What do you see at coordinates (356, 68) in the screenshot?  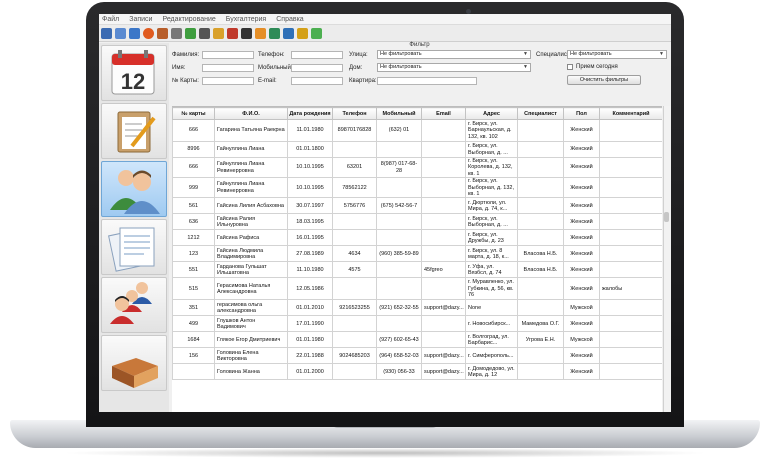 I see `house-label: Дом:` at bounding box center [356, 68].